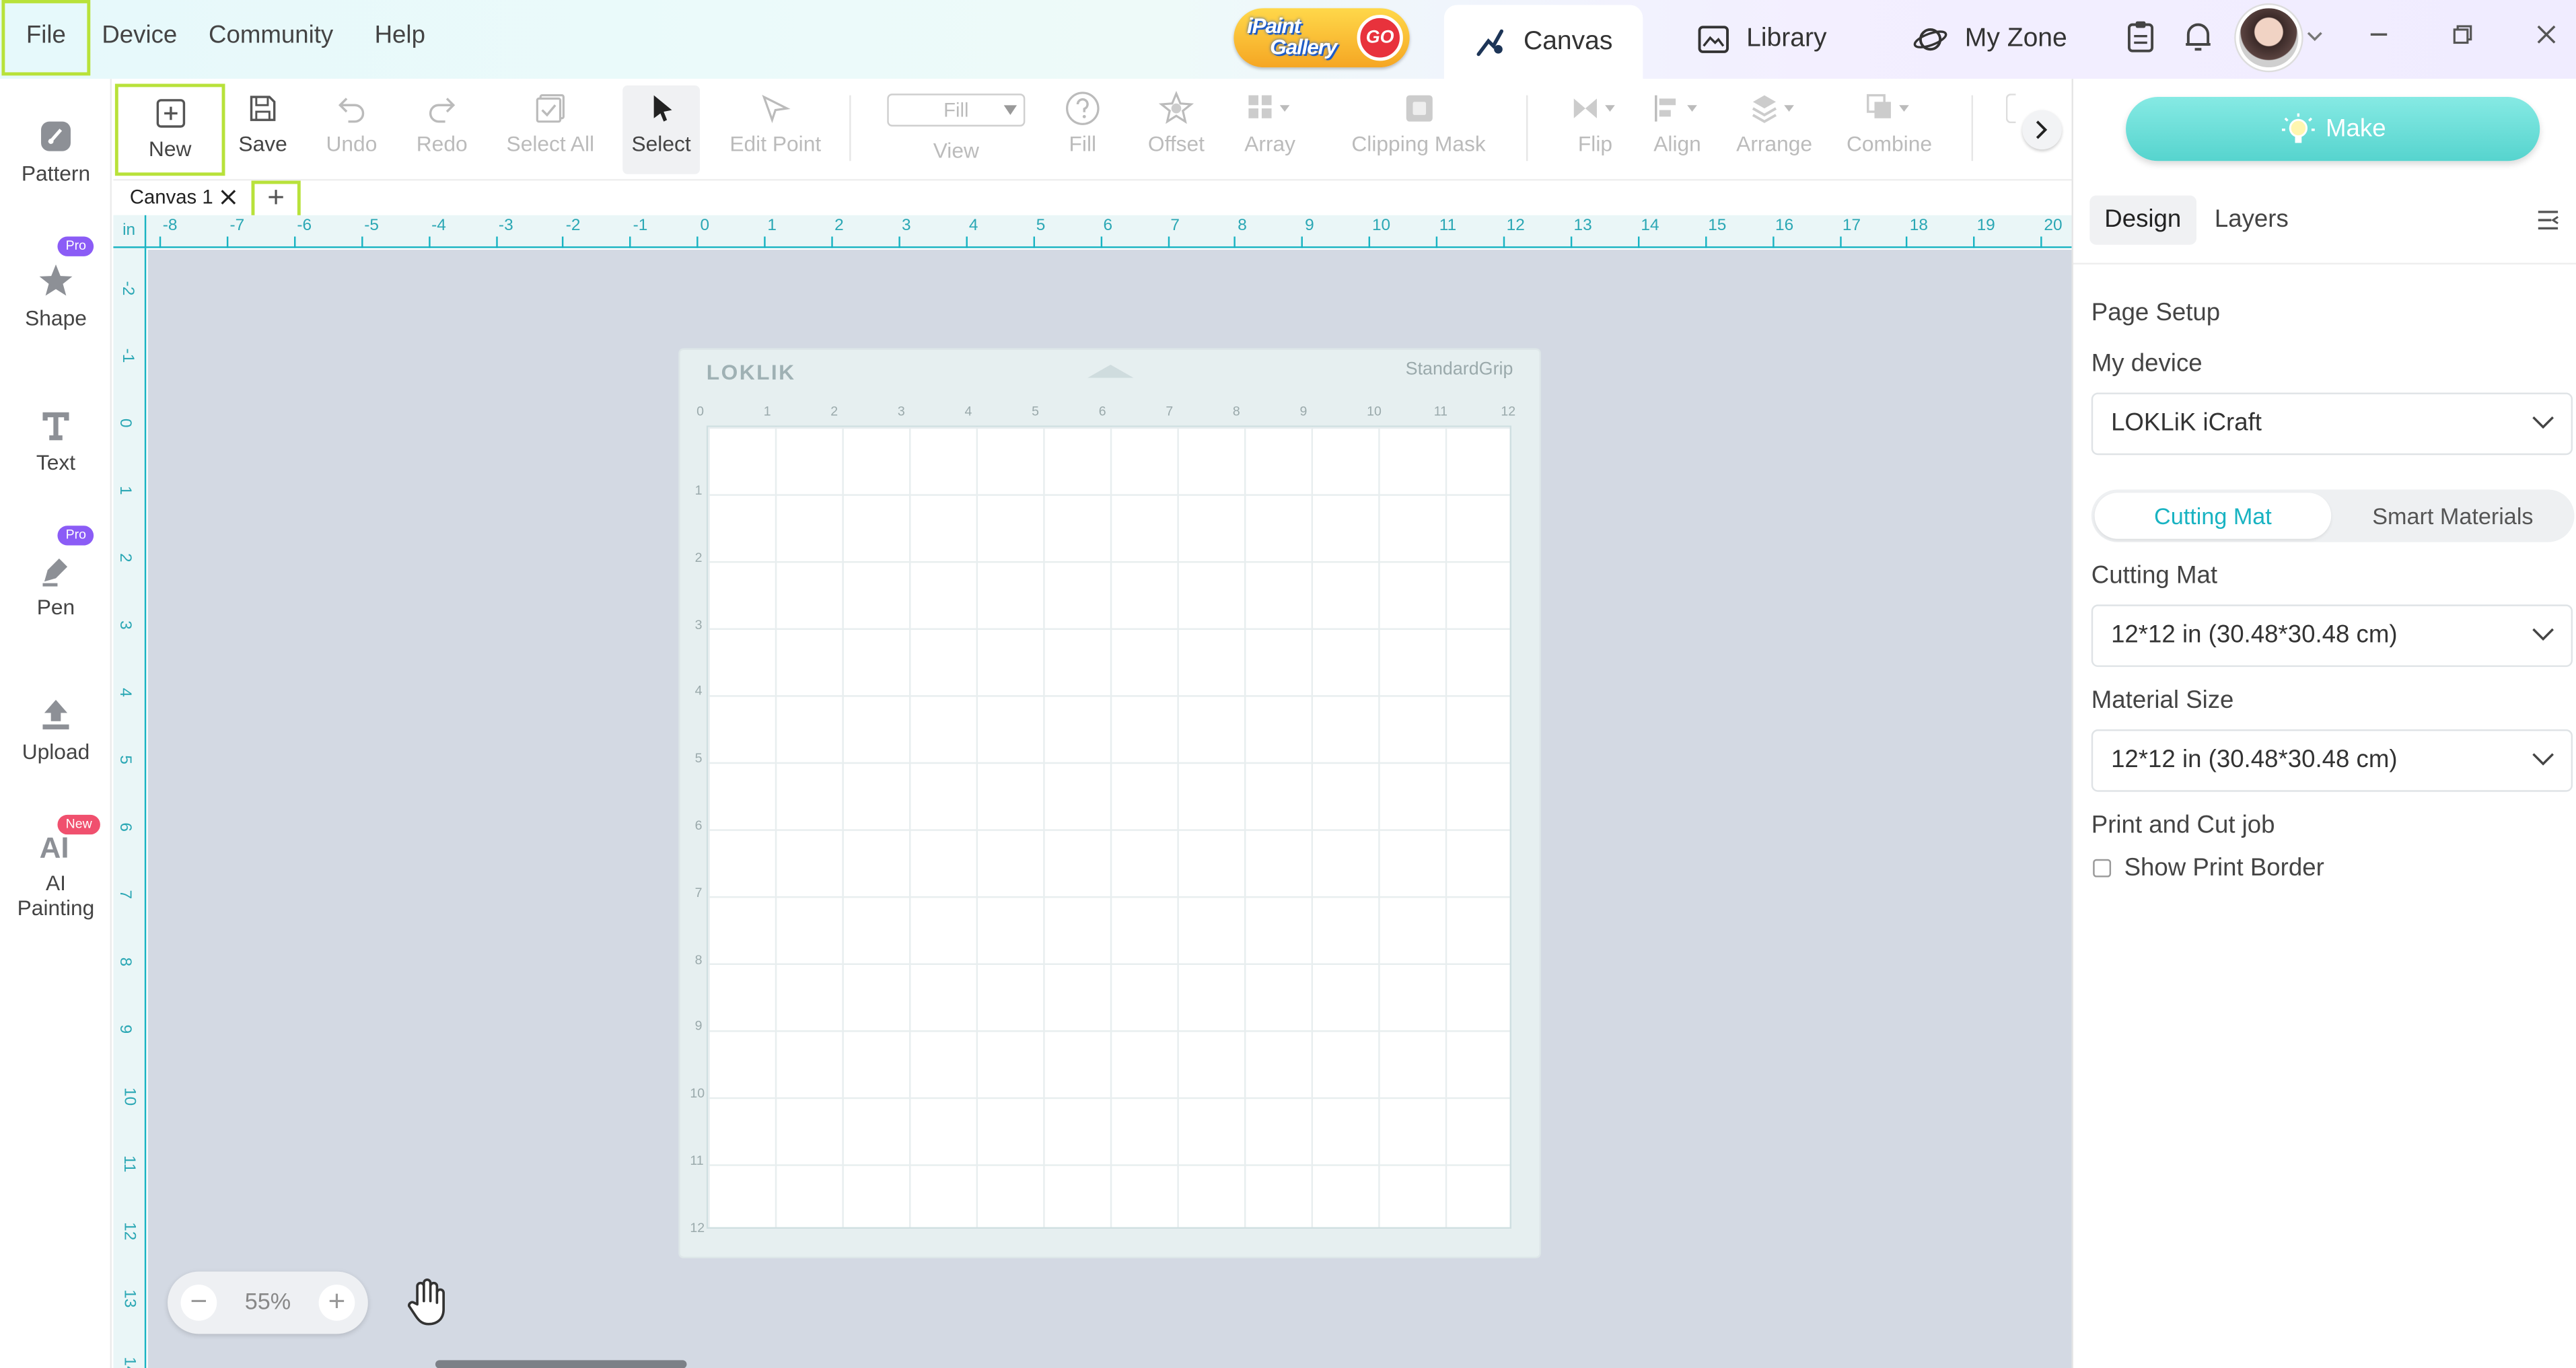 Image resolution: width=2576 pixels, height=1368 pixels. What do you see at coordinates (1774, 129) in the screenshot?
I see `arrange-button: Arrange` at bounding box center [1774, 129].